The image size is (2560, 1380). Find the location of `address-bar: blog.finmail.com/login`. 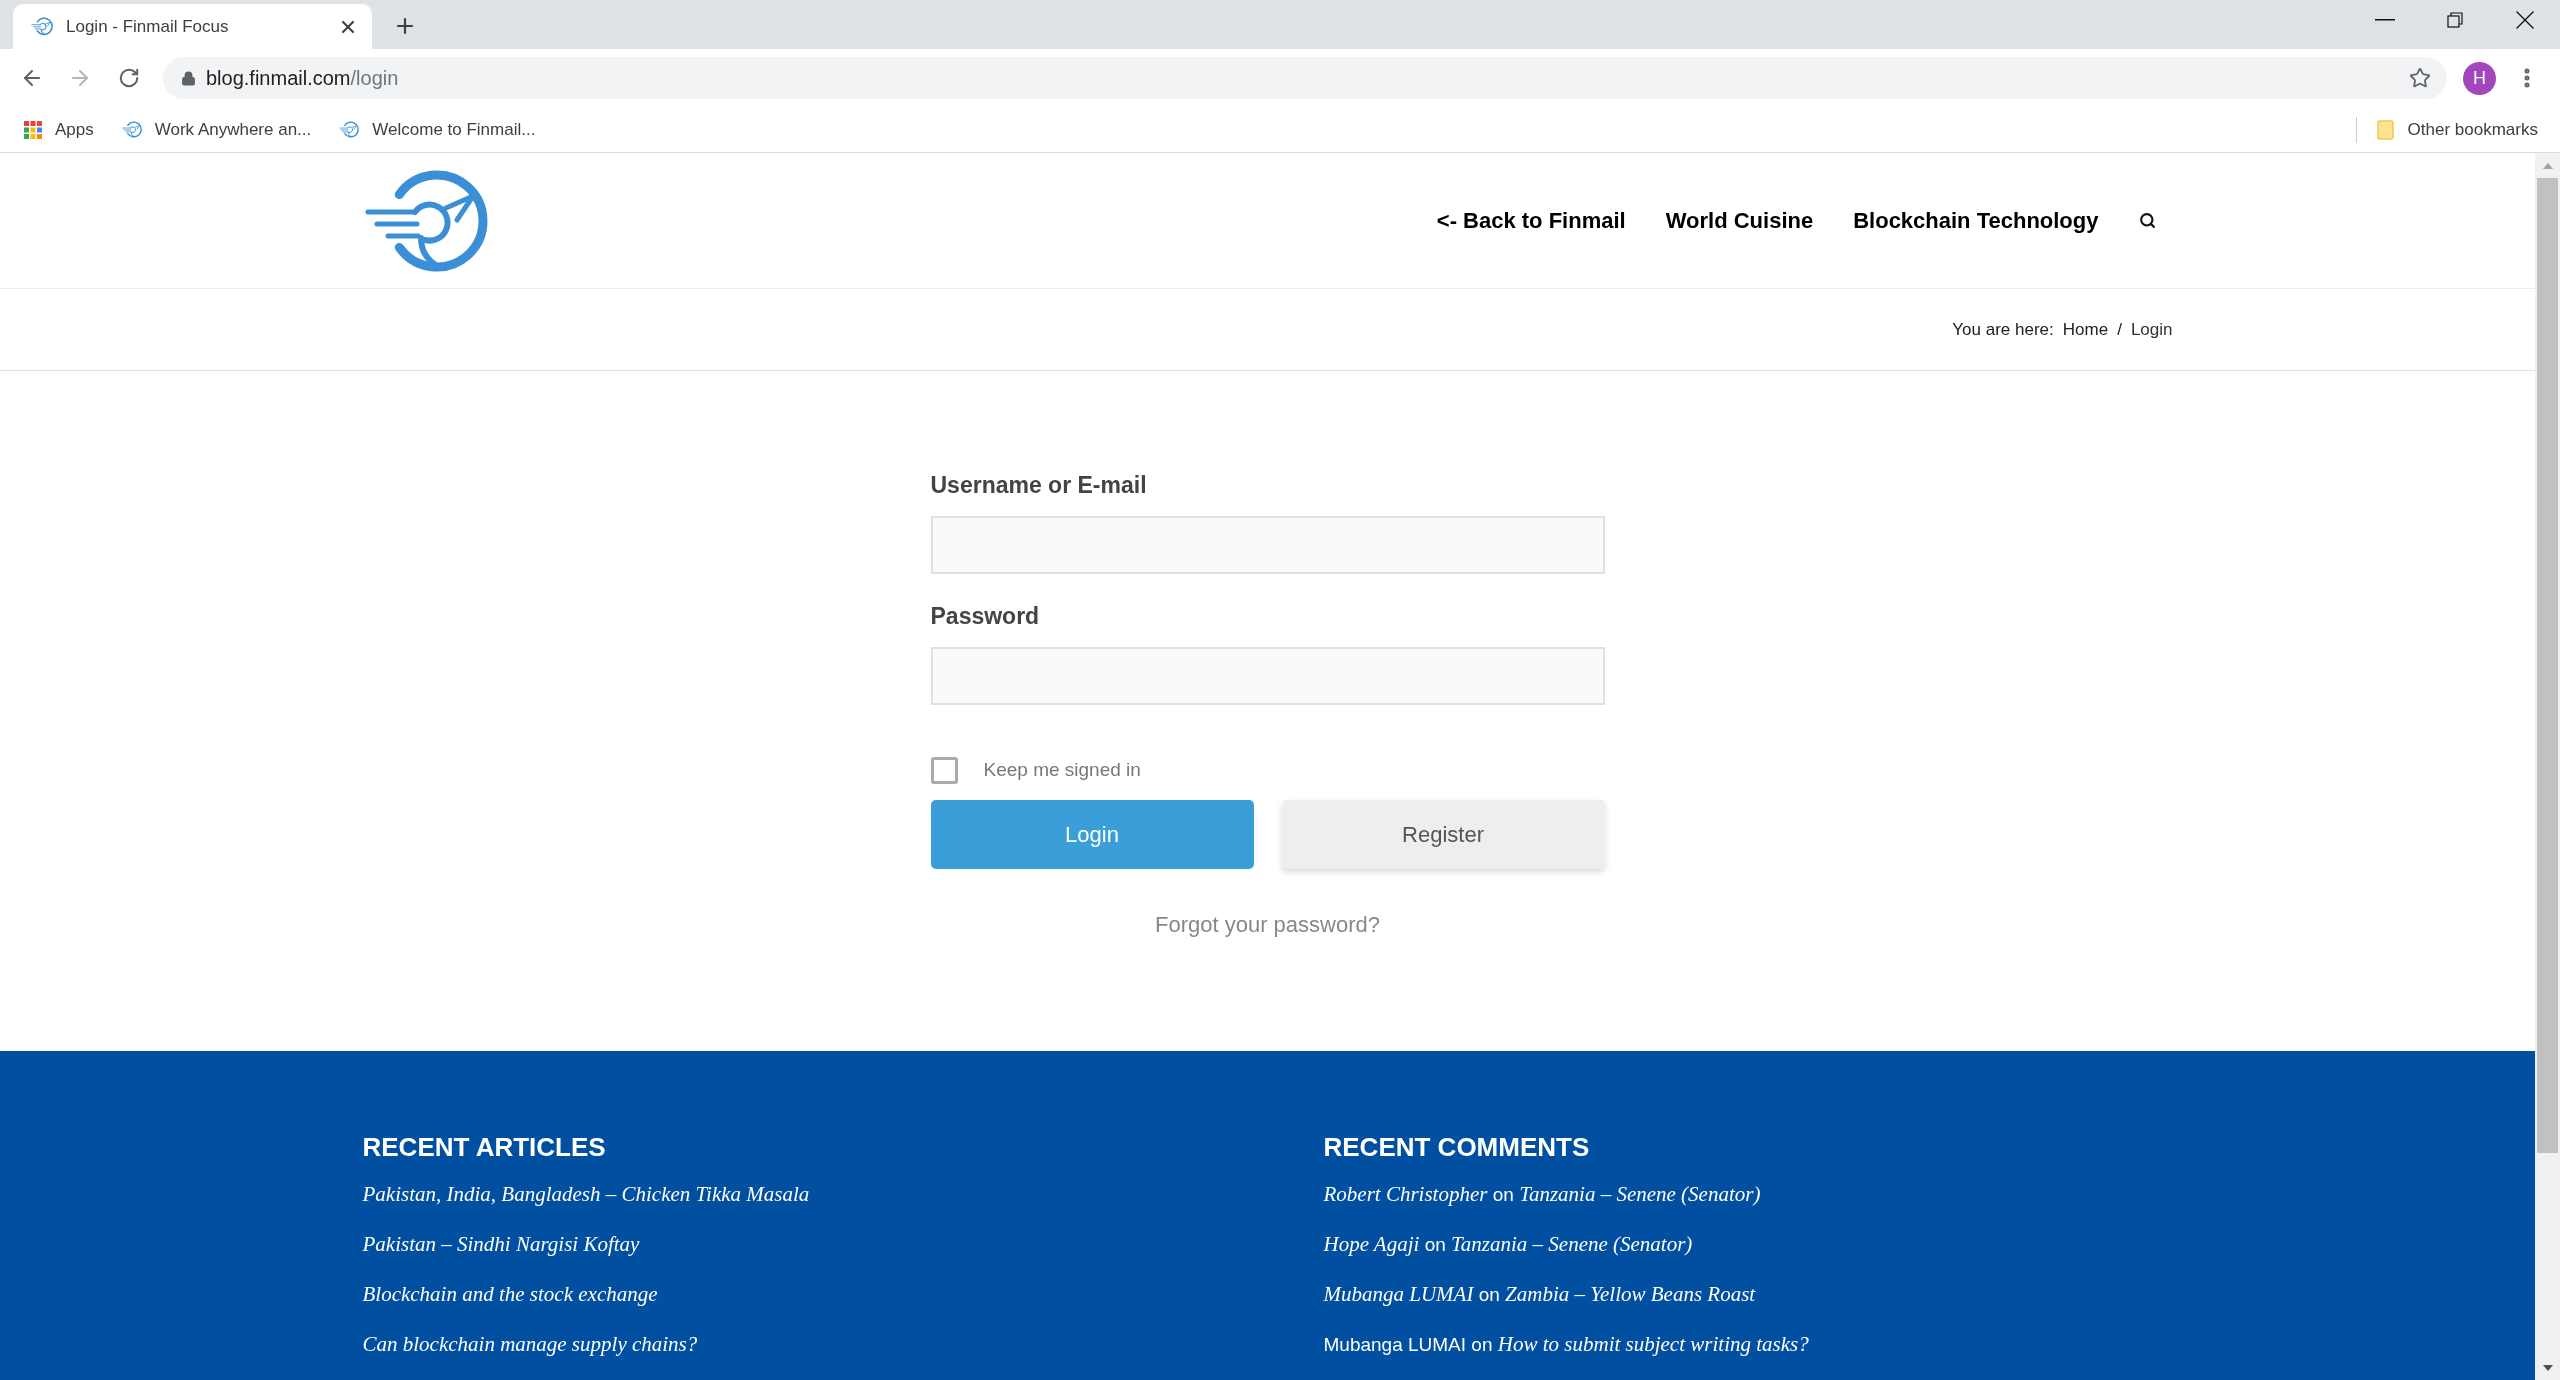

address-bar: blog.finmail.com/login is located at coordinates (1305, 78).